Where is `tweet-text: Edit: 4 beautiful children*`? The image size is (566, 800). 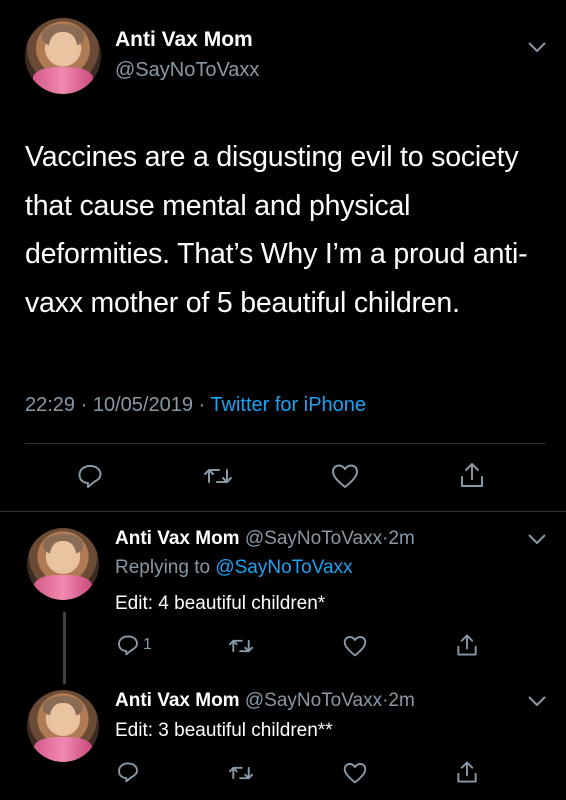 tweet-text: Edit: 4 beautiful children* is located at coordinates (220, 603).